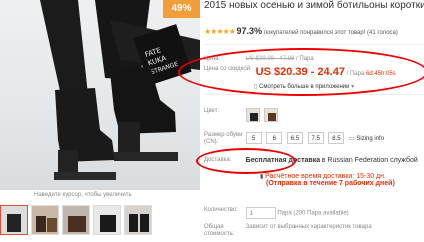 This screenshot has width=424, height=242. What do you see at coordinates (212, 59) in the screenshot?
I see `price-label: Цена:` at bounding box center [212, 59].